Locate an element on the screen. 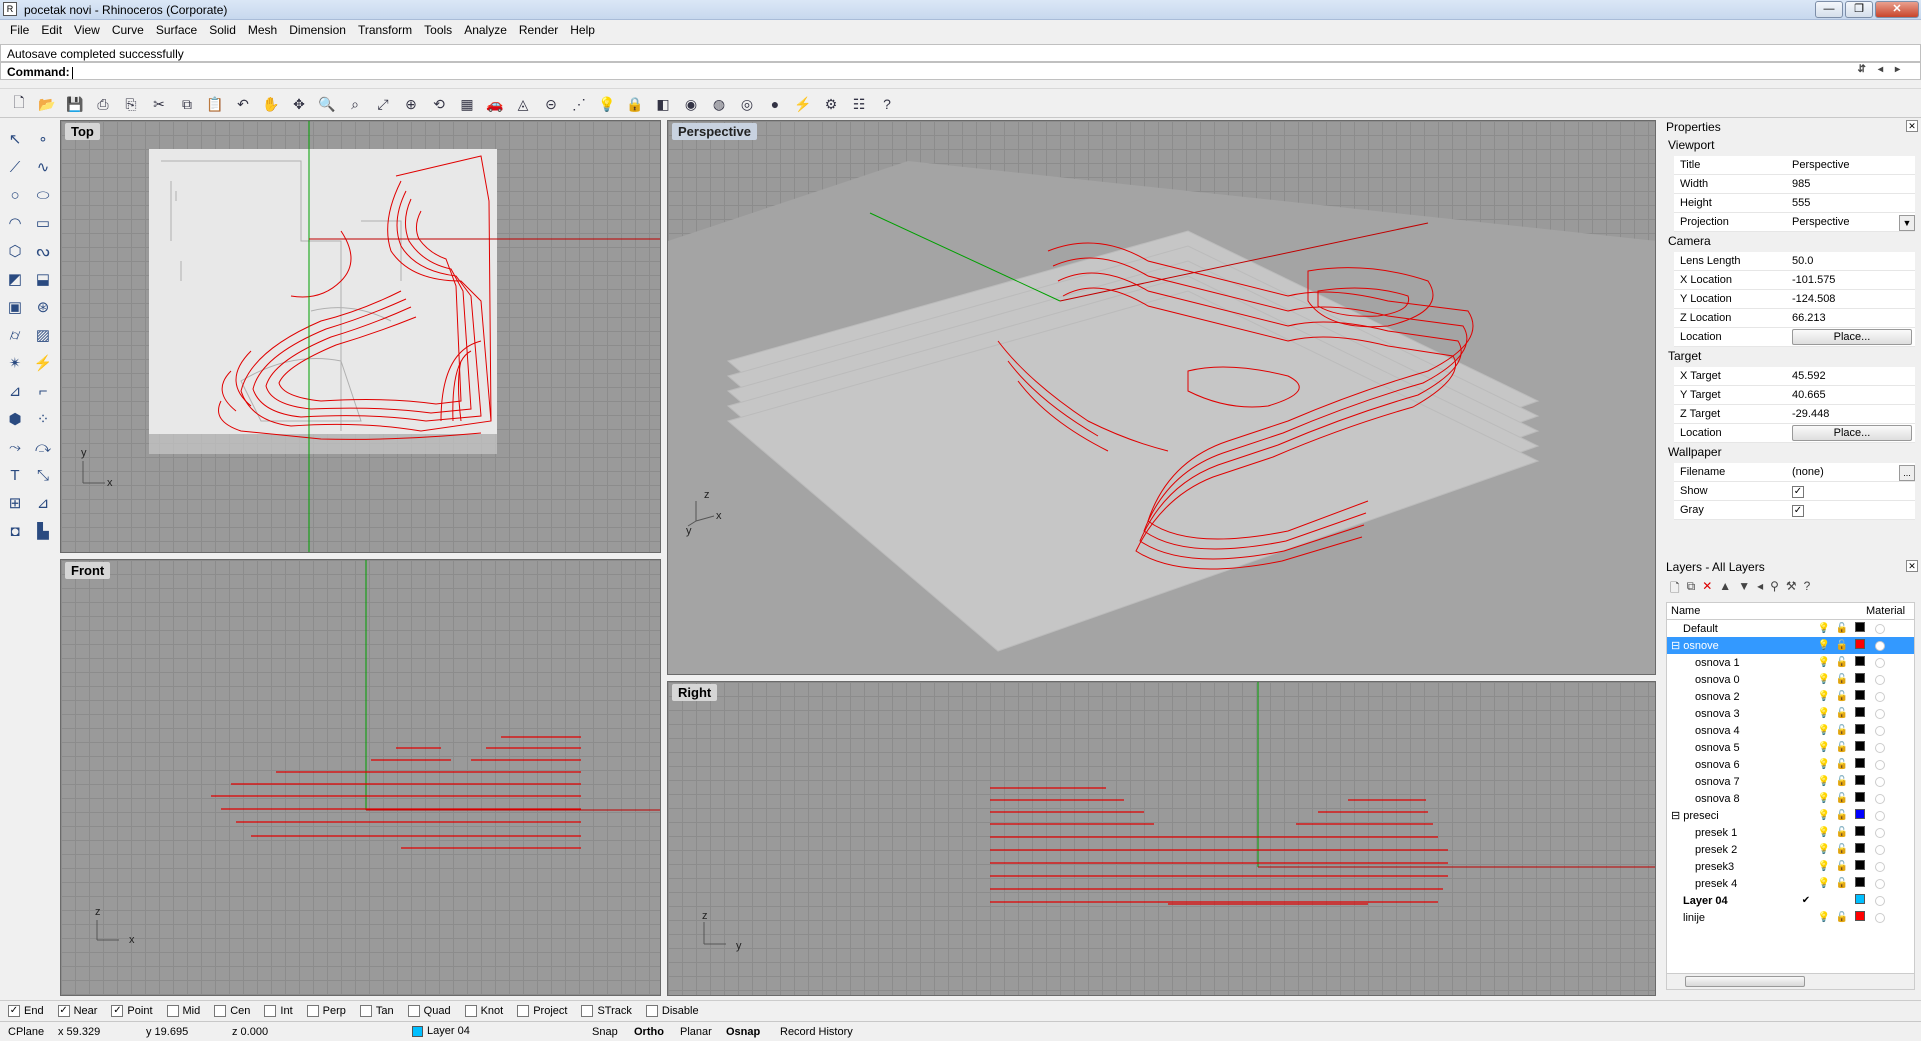 The image size is (1921, 1041). lock-icon: 🔒 is located at coordinates (635, 104).